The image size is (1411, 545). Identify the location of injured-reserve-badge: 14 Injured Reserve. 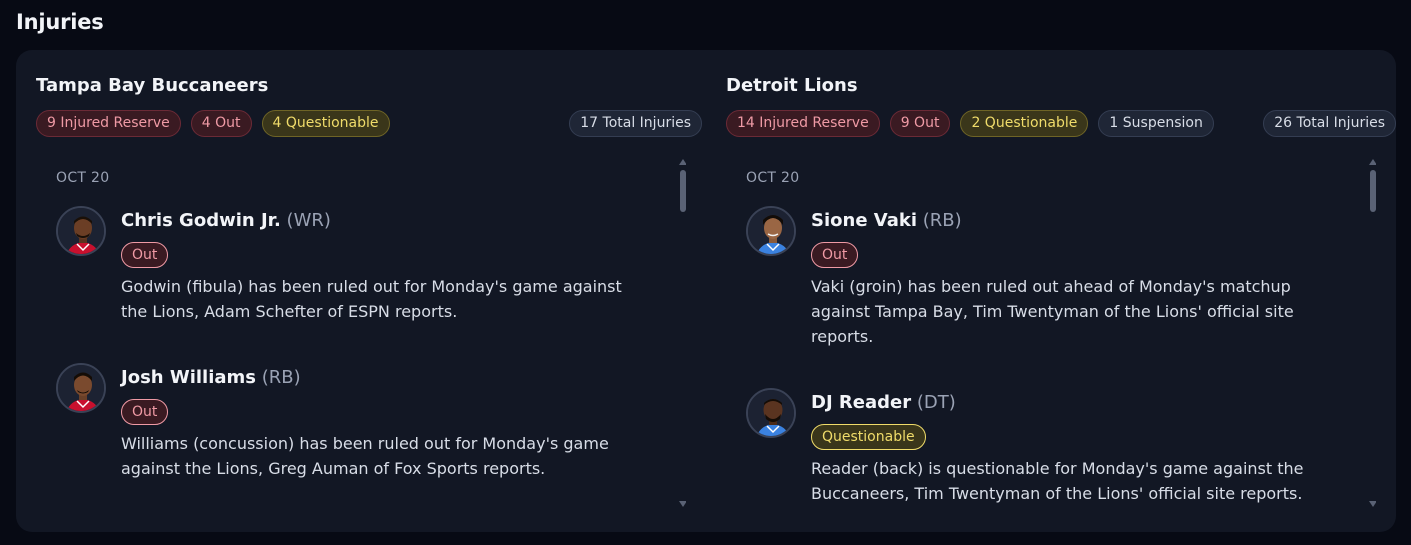
(803, 123).